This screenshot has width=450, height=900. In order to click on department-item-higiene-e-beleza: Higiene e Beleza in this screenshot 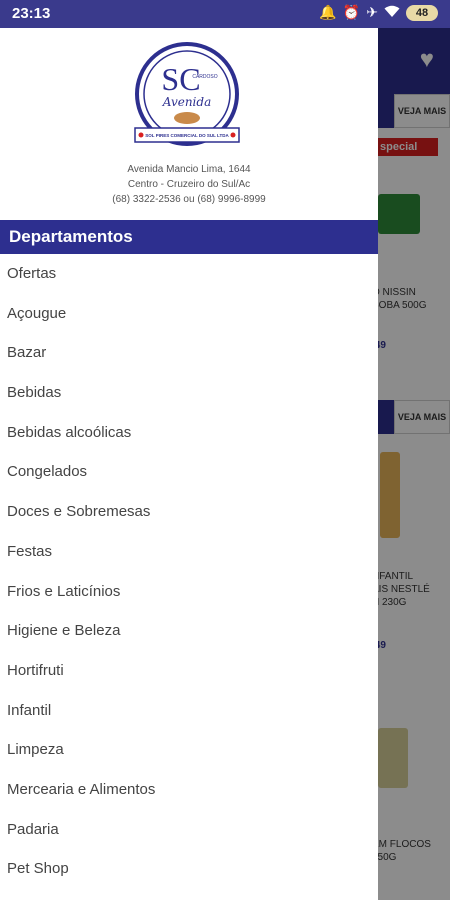, I will do `click(189, 631)`.